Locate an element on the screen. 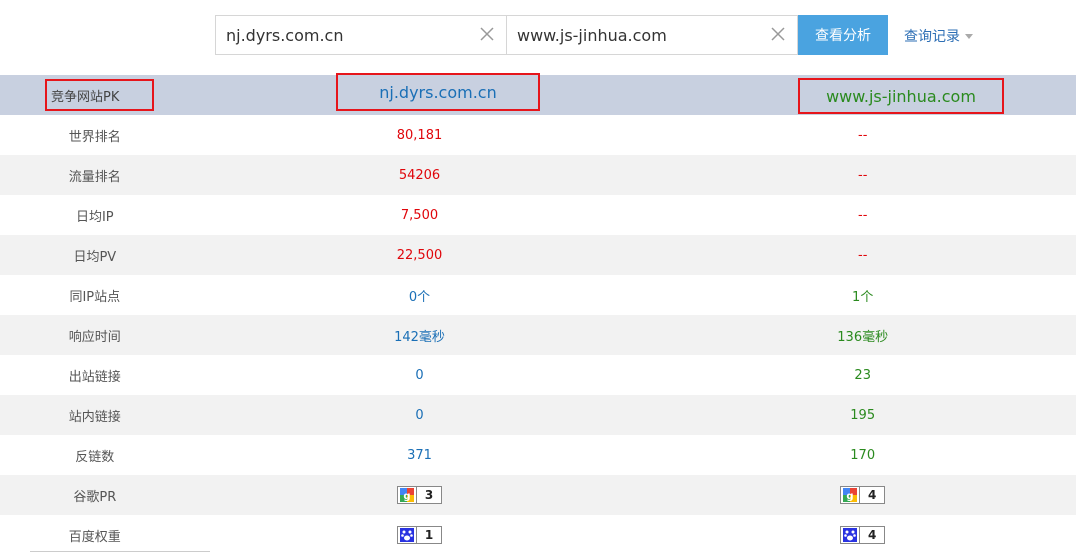  analyze-button: 查看分析 is located at coordinates (843, 35).